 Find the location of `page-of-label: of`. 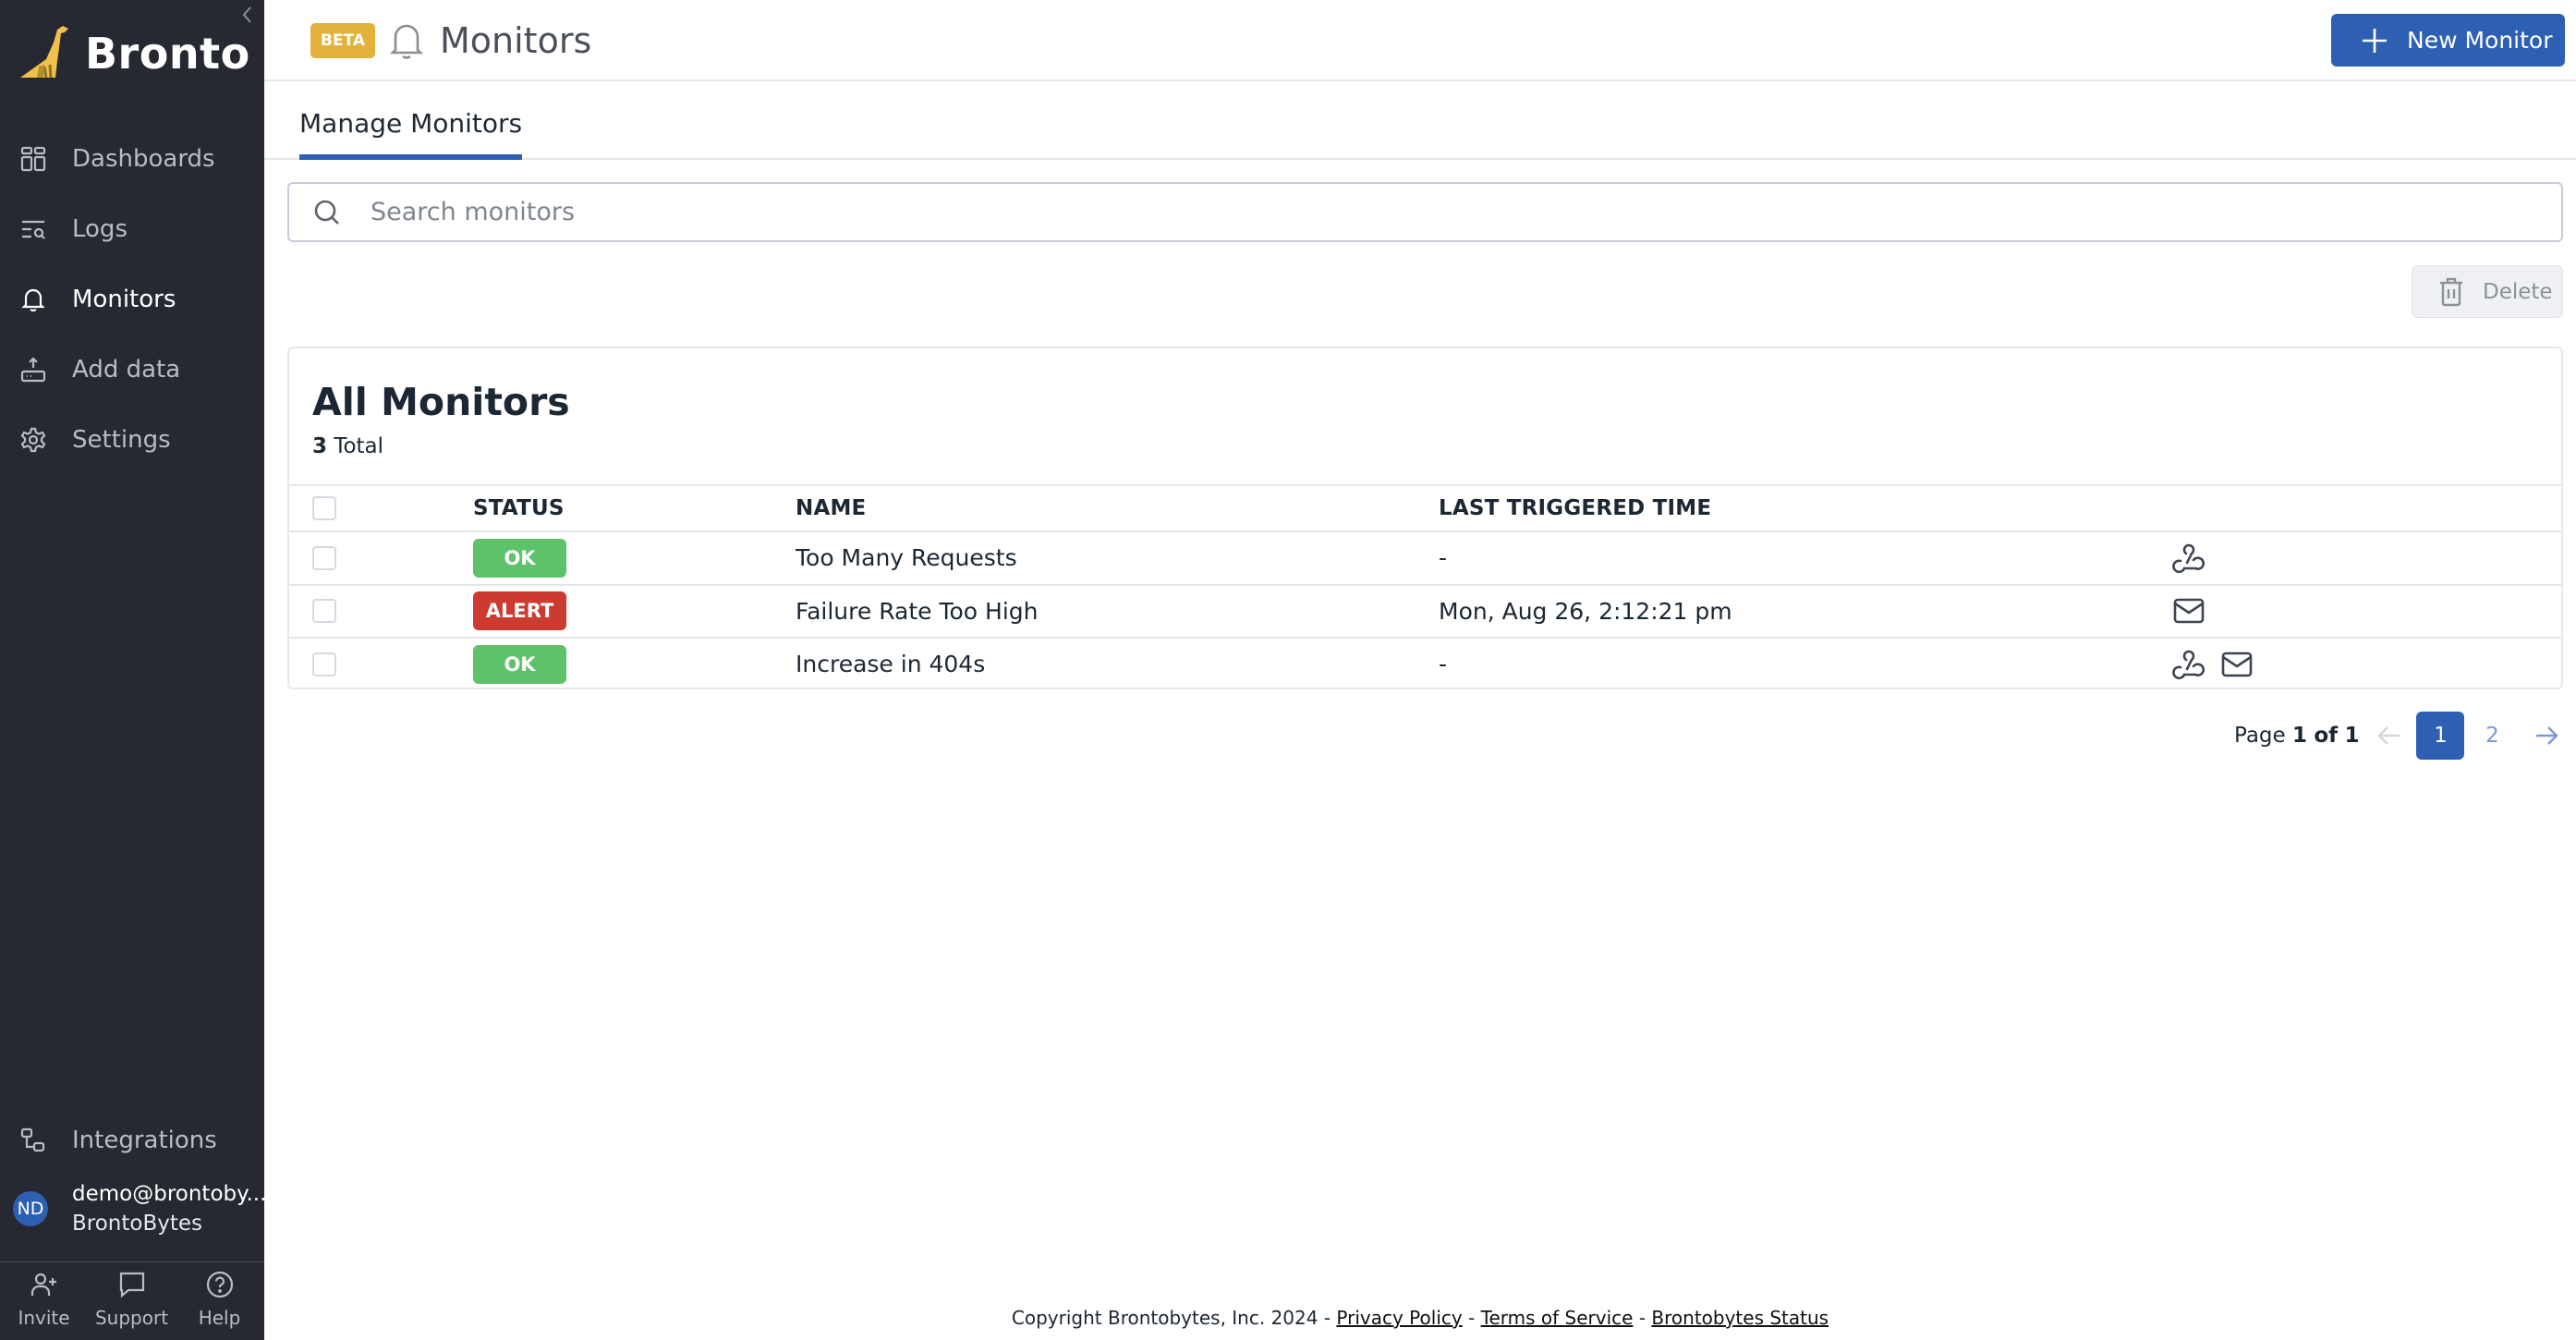

page-of-label: of is located at coordinates (2326, 736).